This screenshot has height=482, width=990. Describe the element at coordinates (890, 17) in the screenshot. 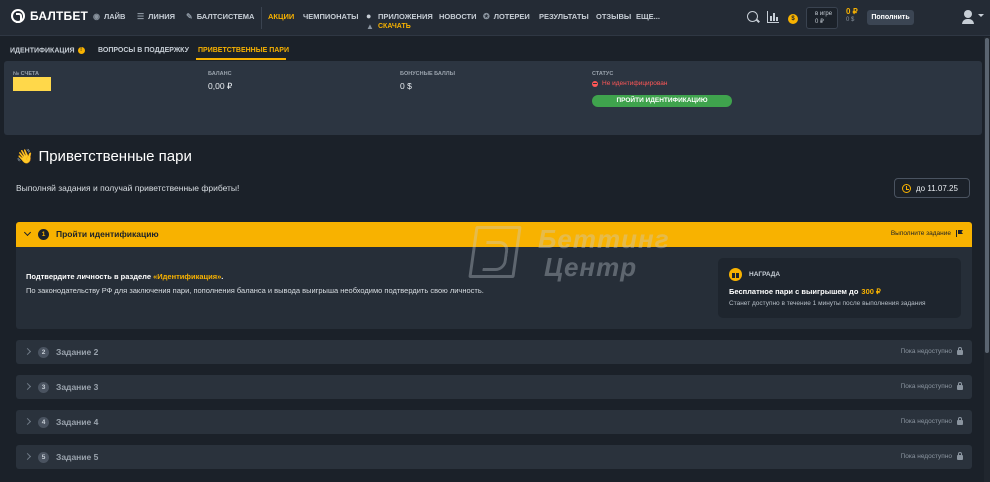

I see `topup-button: Пополнить` at that location.